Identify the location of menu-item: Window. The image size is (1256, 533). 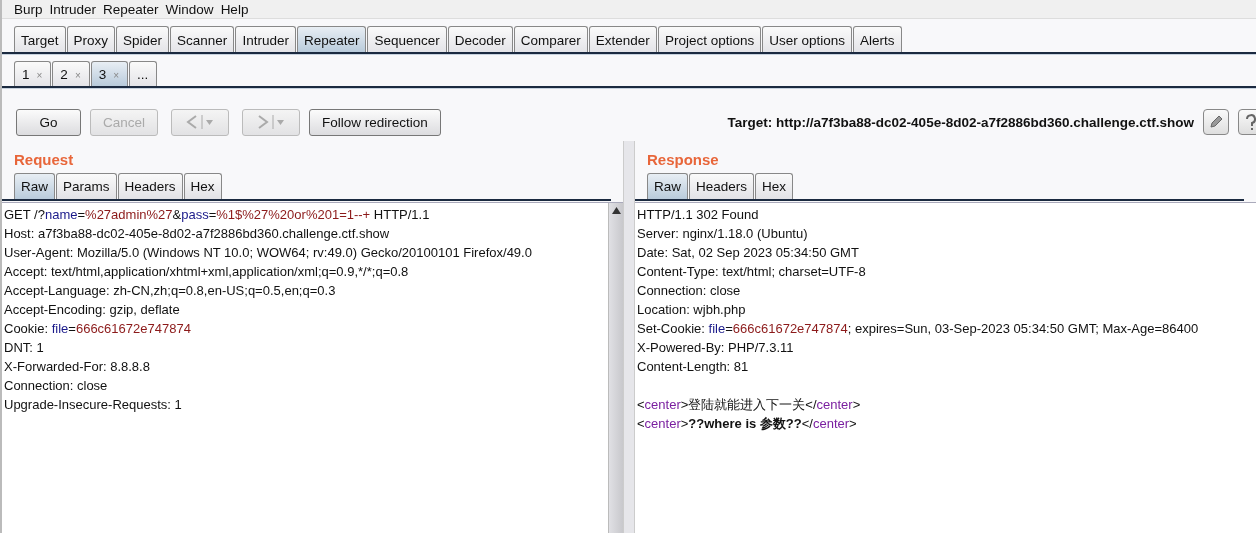
(189, 9).